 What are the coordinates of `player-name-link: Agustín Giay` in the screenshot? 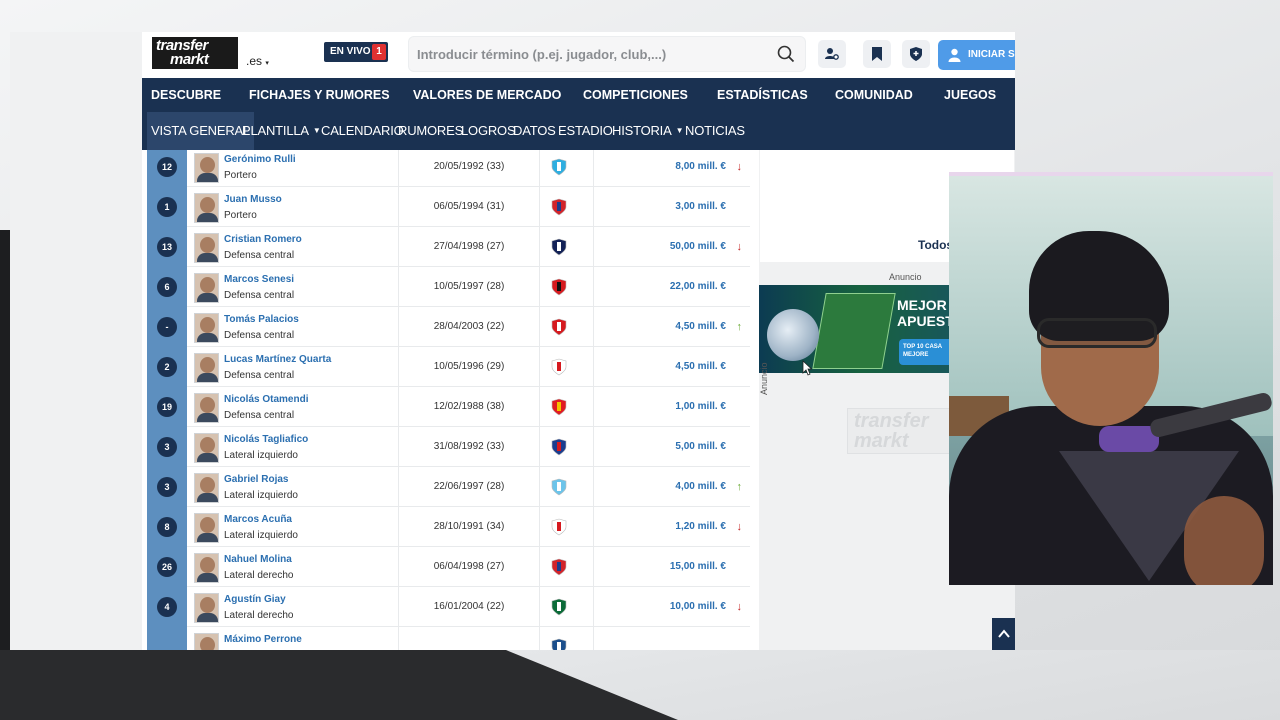 It's located at (255, 599).